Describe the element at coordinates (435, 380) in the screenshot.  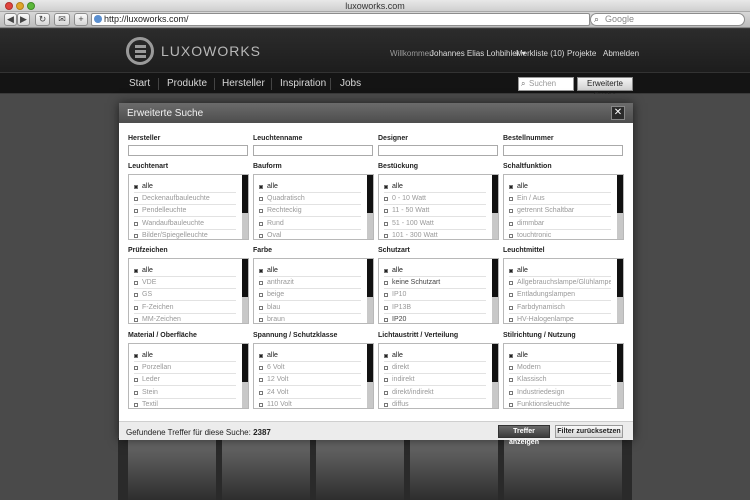
I see `filter-option: indirekt` at that location.